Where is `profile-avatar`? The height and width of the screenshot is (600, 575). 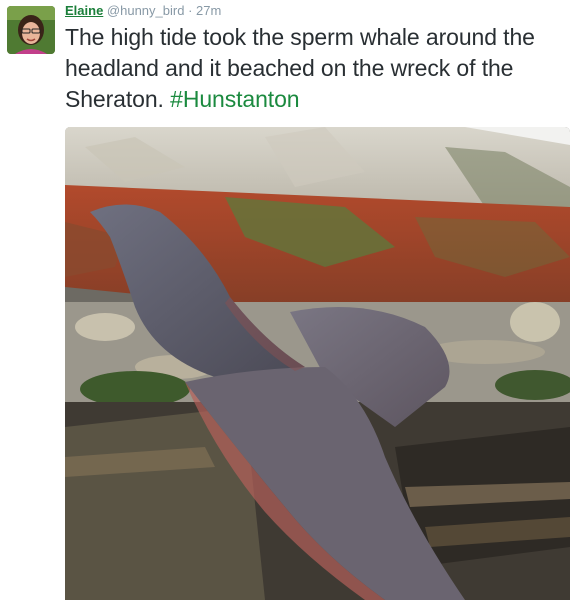
profile-avatar is located at coordinates (31, 30).